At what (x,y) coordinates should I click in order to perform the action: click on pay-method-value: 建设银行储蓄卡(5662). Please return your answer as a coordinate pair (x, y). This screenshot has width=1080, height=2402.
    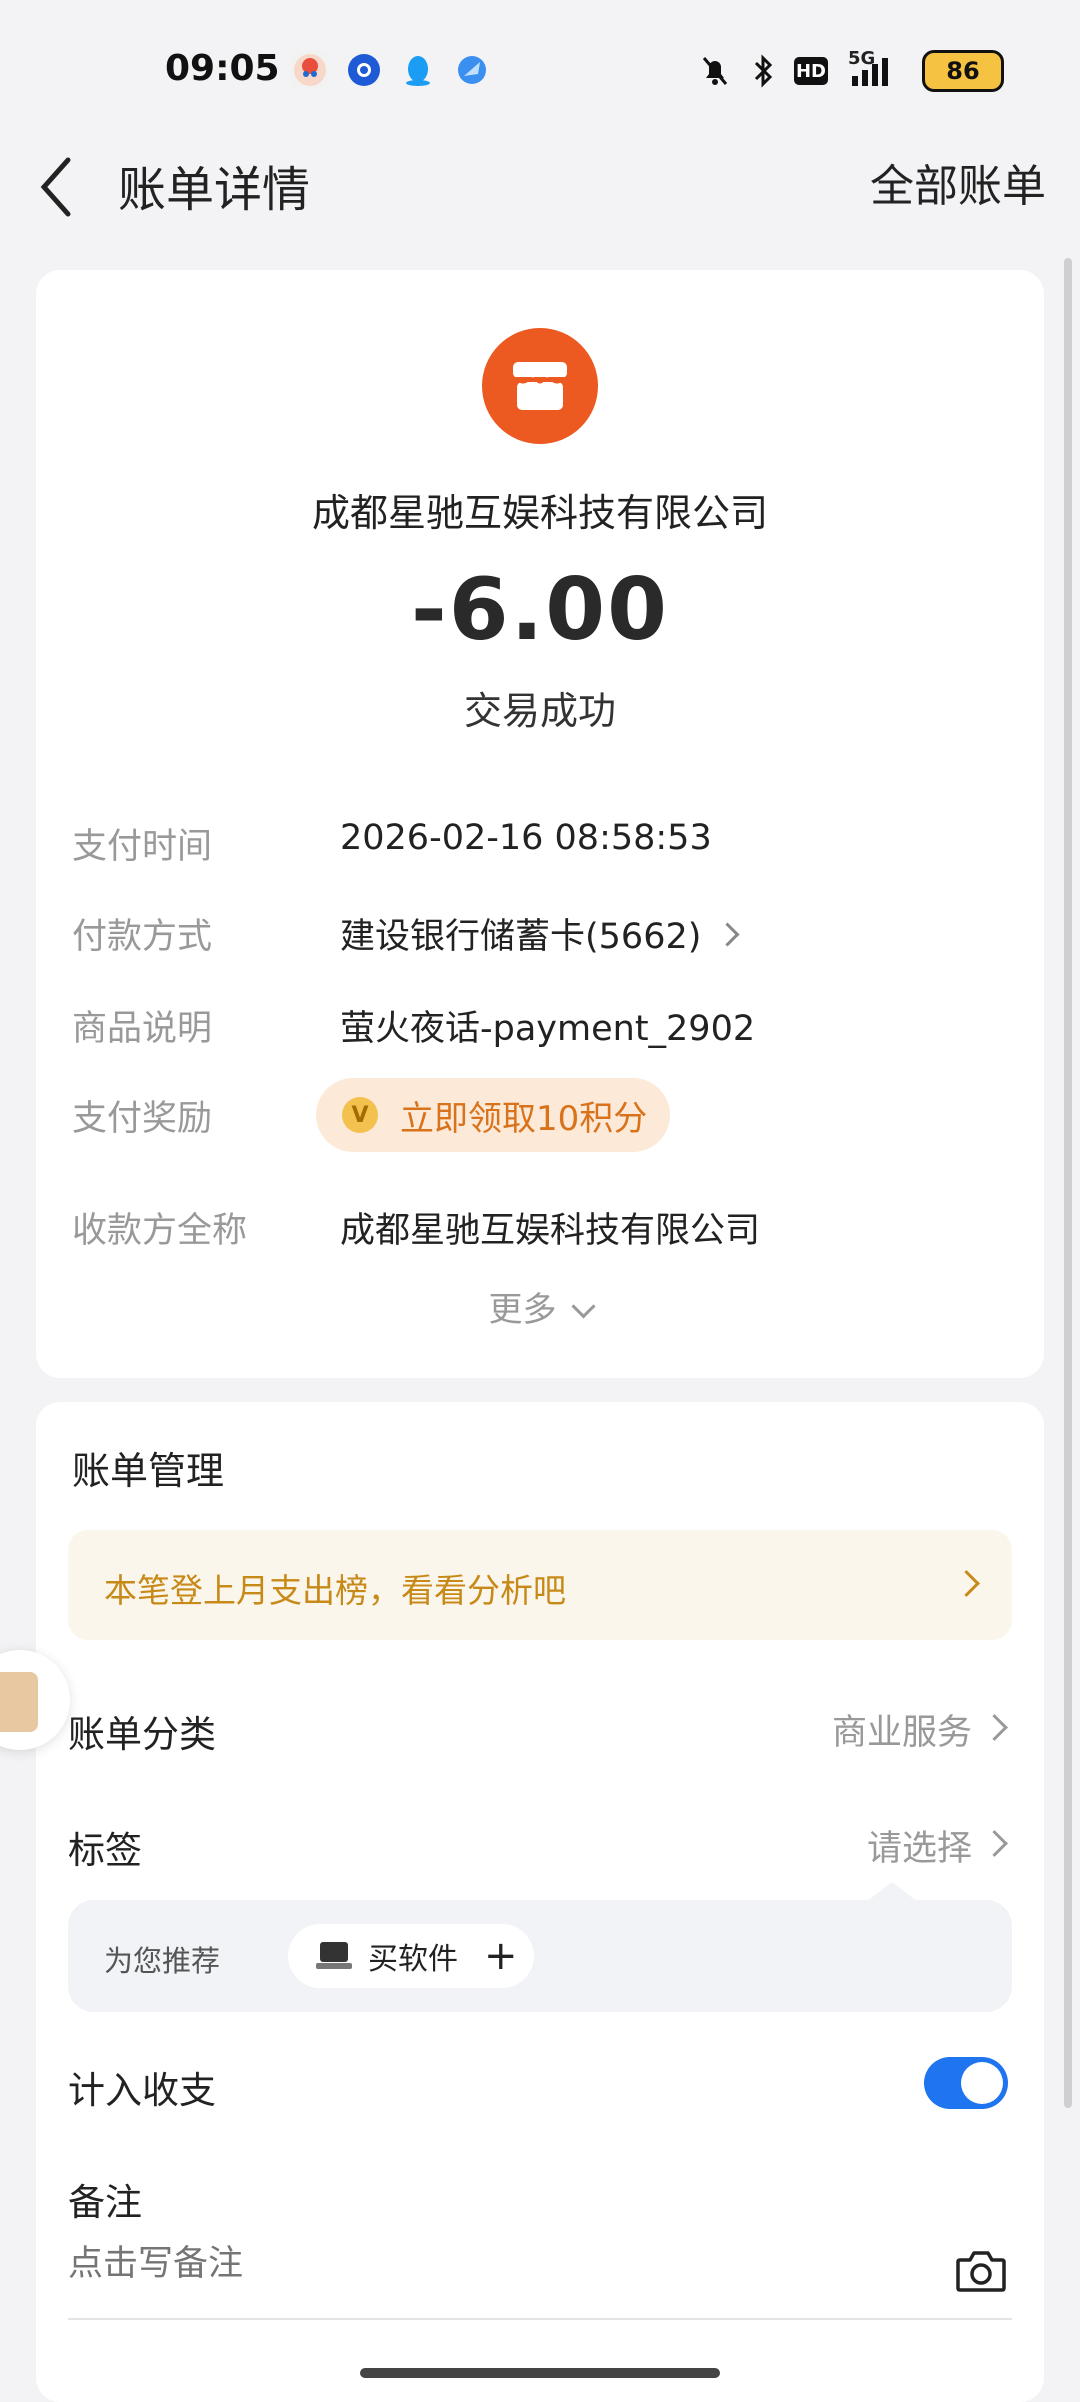
    Looking at the image, I should click on (521, 937).